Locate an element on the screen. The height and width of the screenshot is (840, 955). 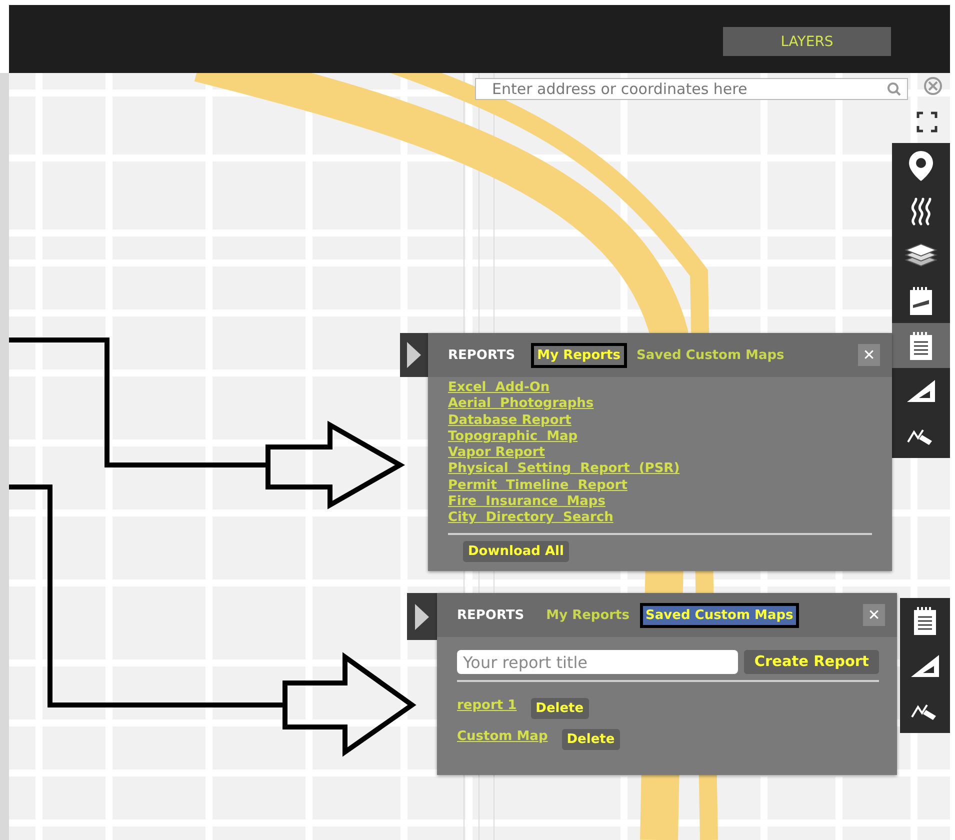
report-link: Permit Timeline Report is located at coordinates (538, 486).